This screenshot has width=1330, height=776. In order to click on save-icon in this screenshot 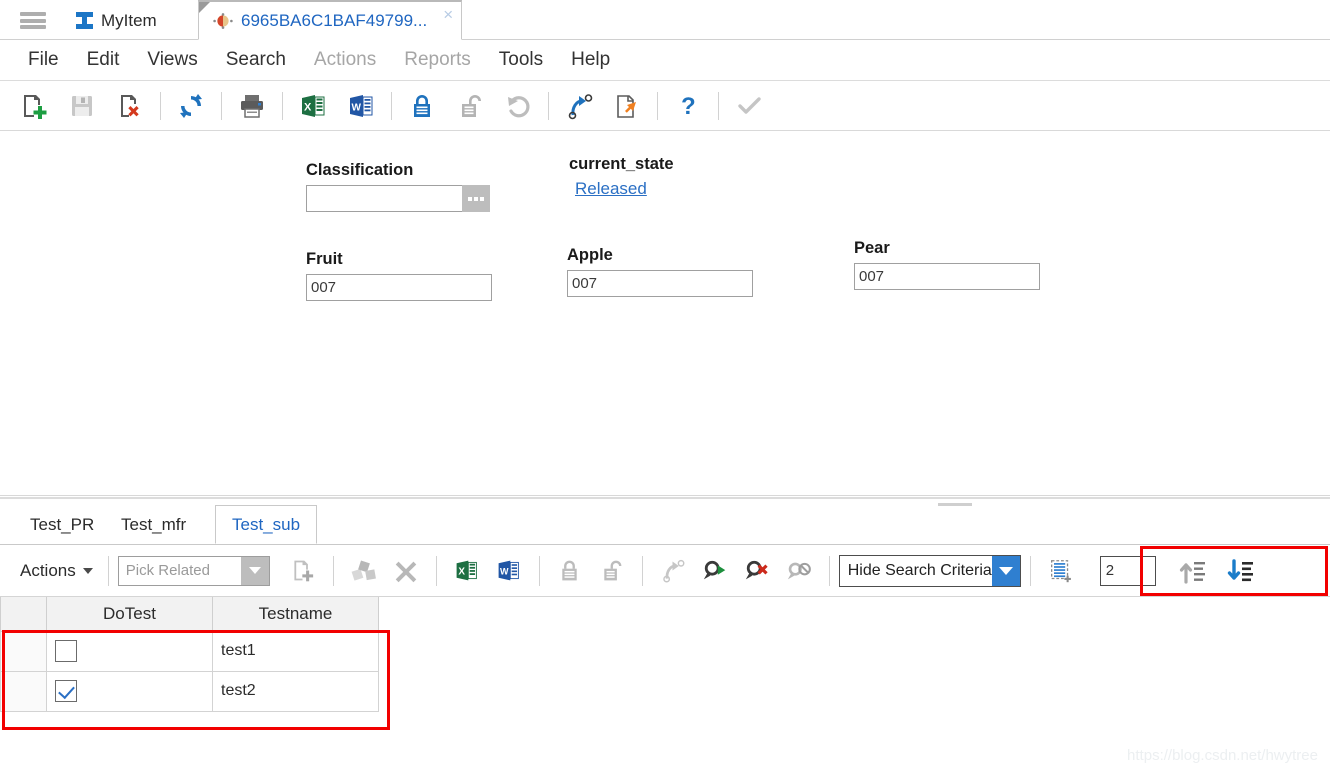, I will do `click(82, 106)`.